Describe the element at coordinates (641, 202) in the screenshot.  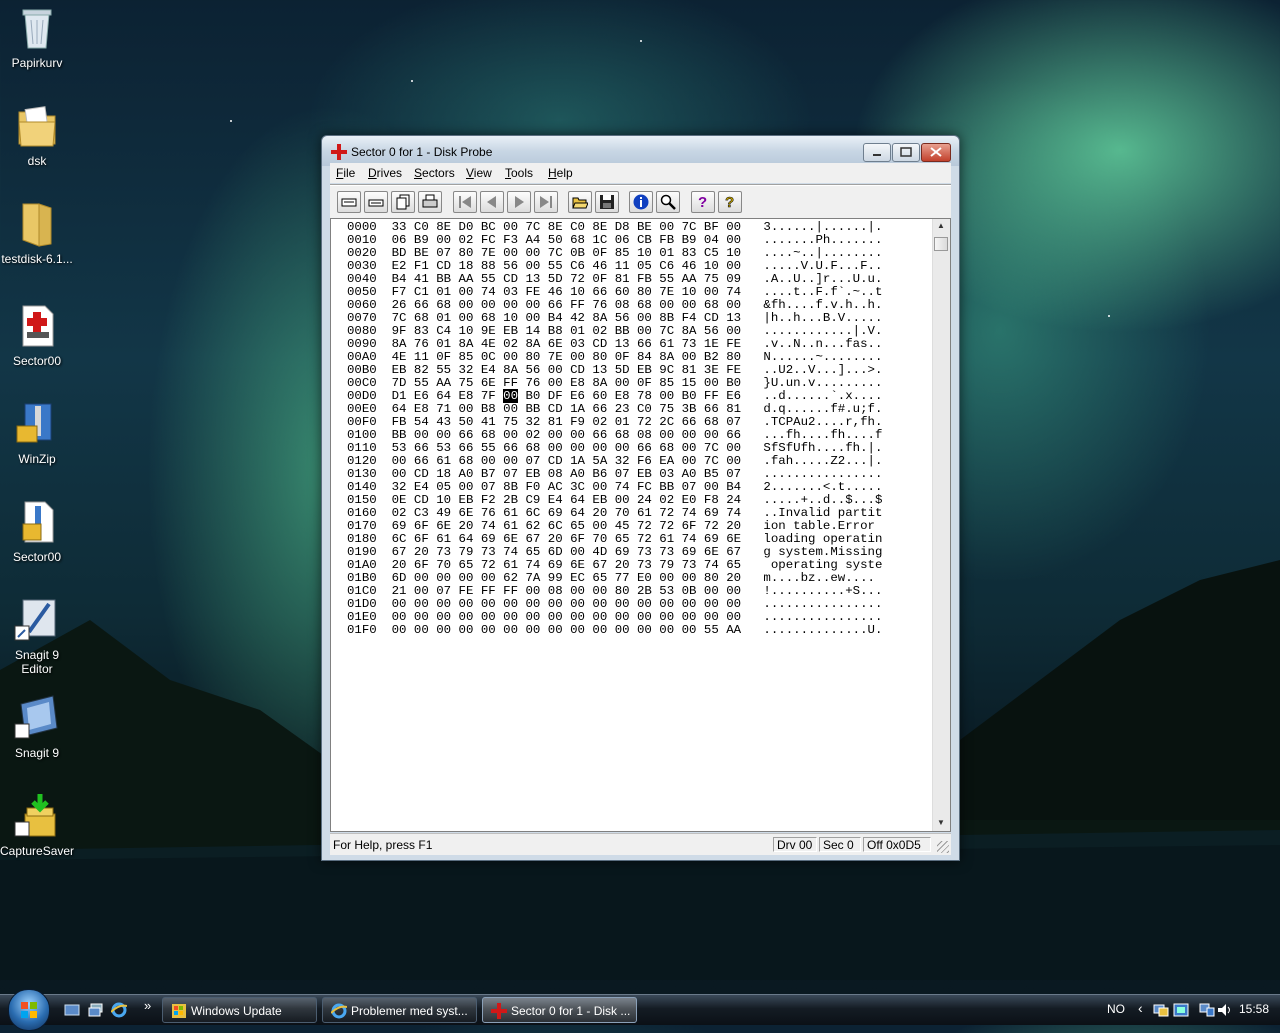
I see `info-button` at that location.